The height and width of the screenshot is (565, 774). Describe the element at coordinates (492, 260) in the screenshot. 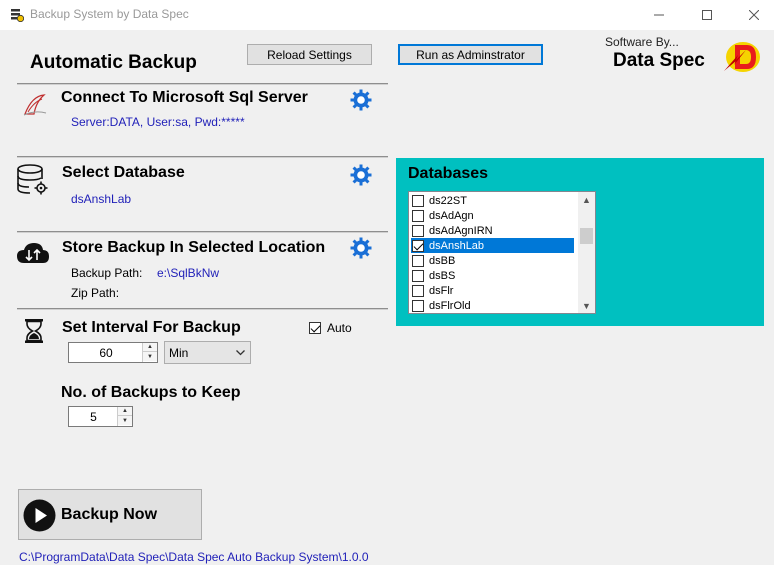

I see `list-item: dsBB` at that location.